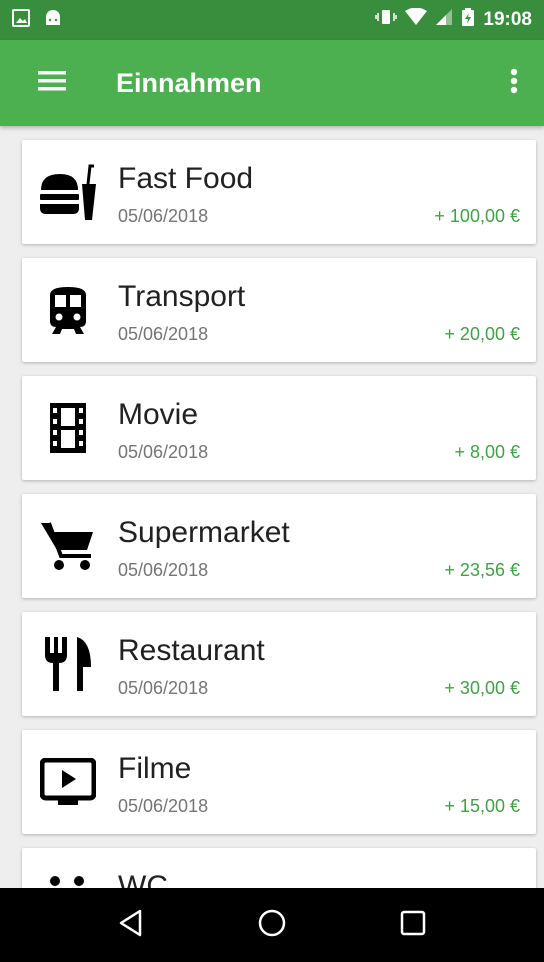 This screenshot has width=544, height=962. I want to click on category-name: Restaurant, so click(191, 650).